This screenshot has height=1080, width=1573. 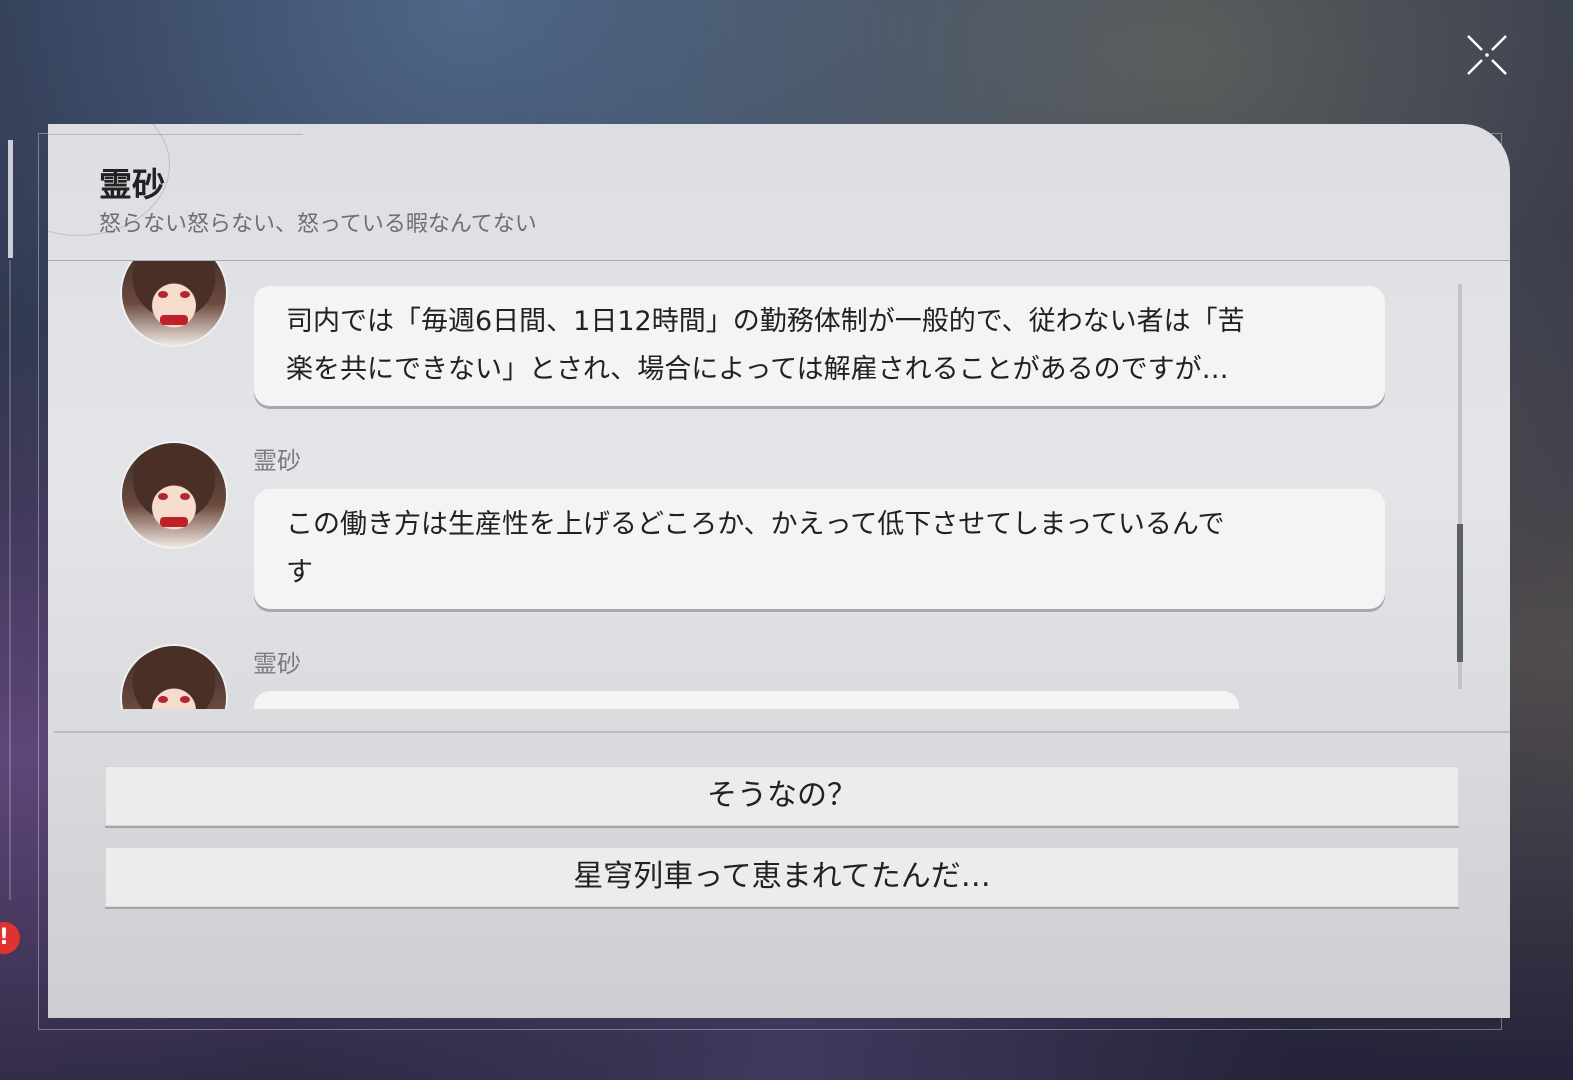 What do you see at coordinates (819, 549) in the screenshot?
I see `message-bubble: この働き方は生産性を上げるどころか、かえって低下させてしまっているんで す` at bounding box center [819, 549].